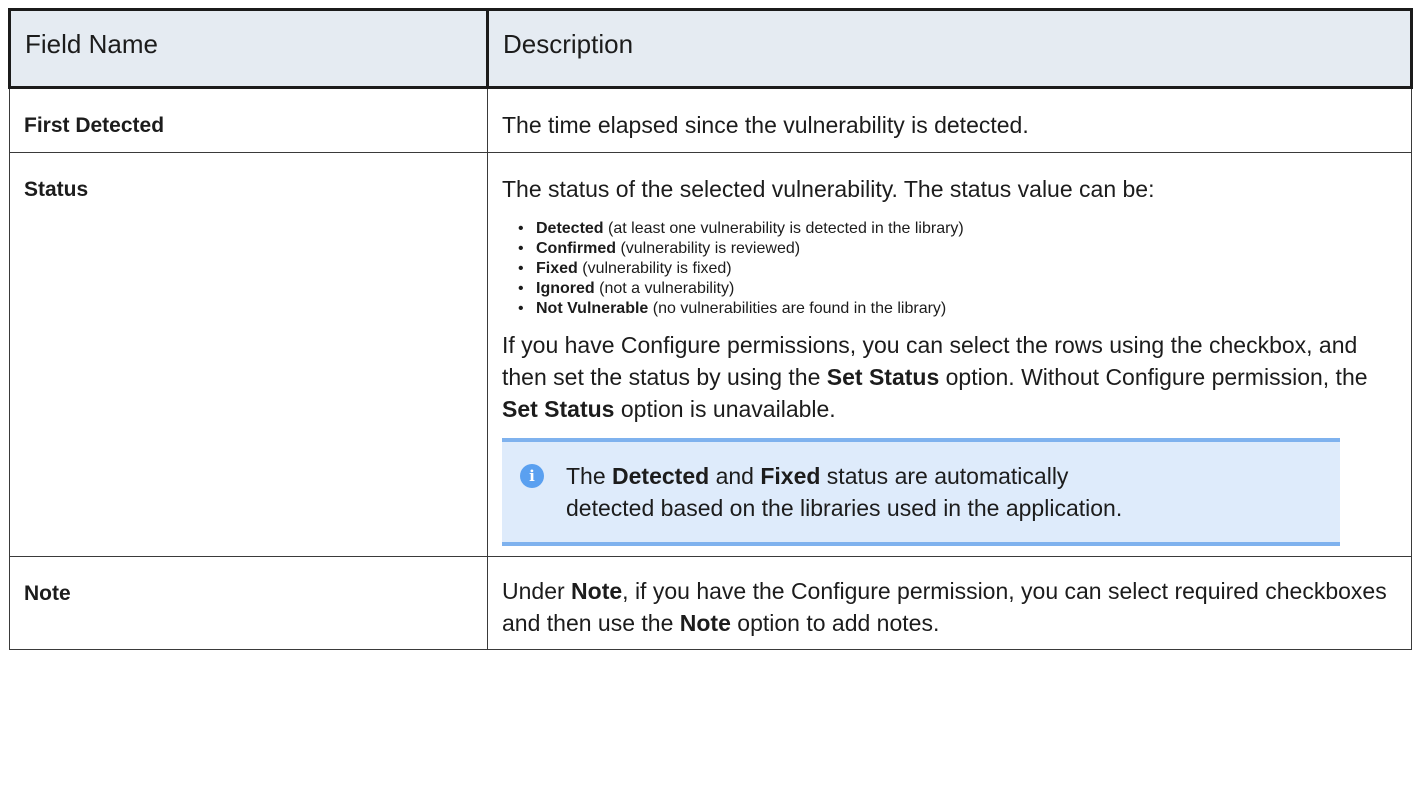 This screenshot has height=793, width=1416. Describe the element at coordinates (565, 288) in the screenshot. I see `status-value-name: Ignored` at that location.